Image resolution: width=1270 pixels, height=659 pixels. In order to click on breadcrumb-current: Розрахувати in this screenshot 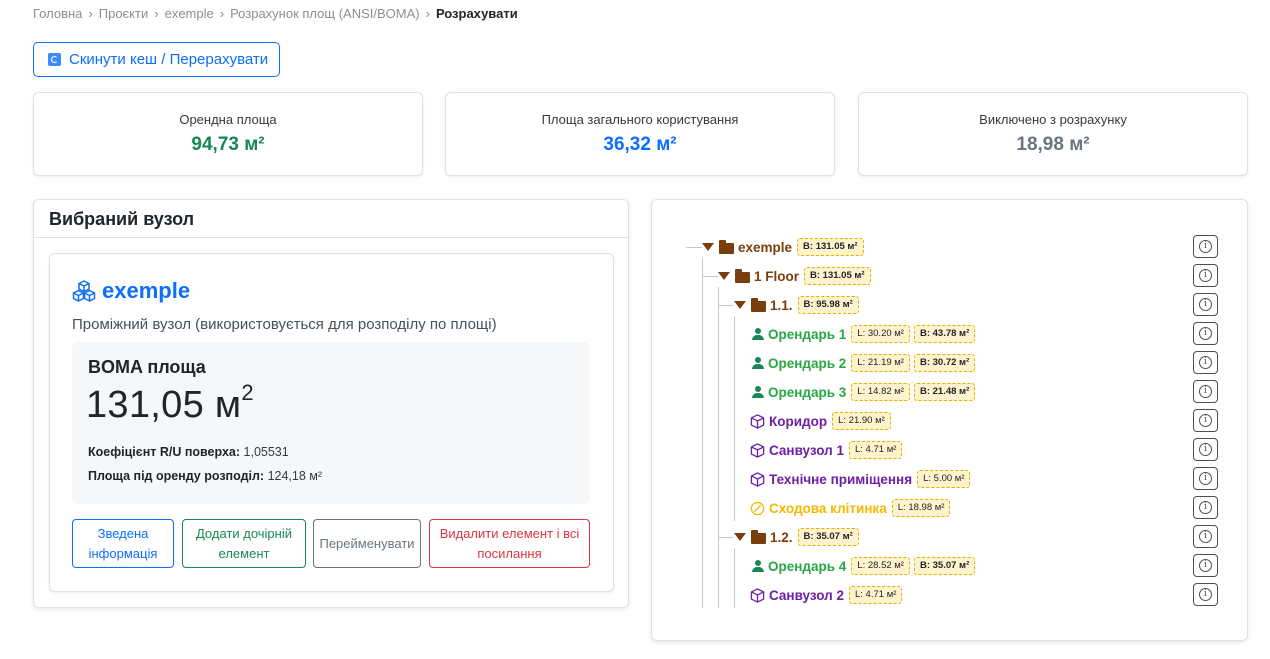, I will do `click(476, 13)`.